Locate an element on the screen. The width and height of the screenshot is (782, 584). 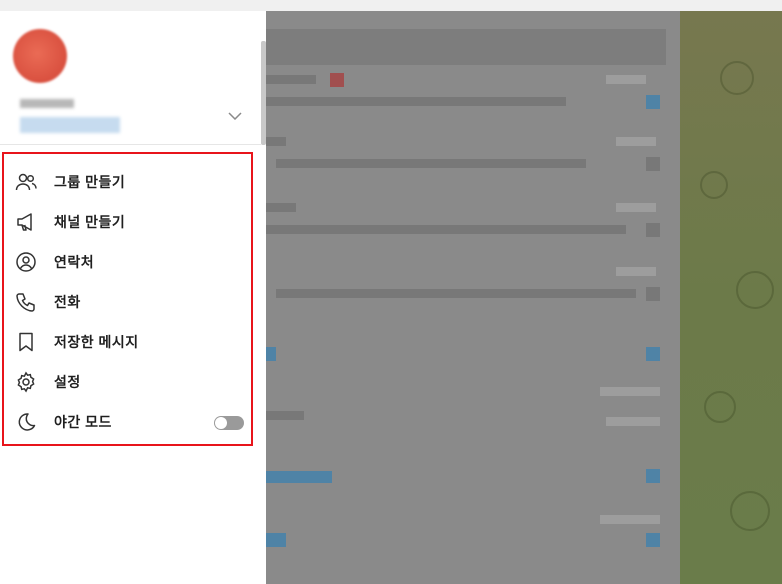
menu-item-label: 전화 is located at coordinates (67, 302).